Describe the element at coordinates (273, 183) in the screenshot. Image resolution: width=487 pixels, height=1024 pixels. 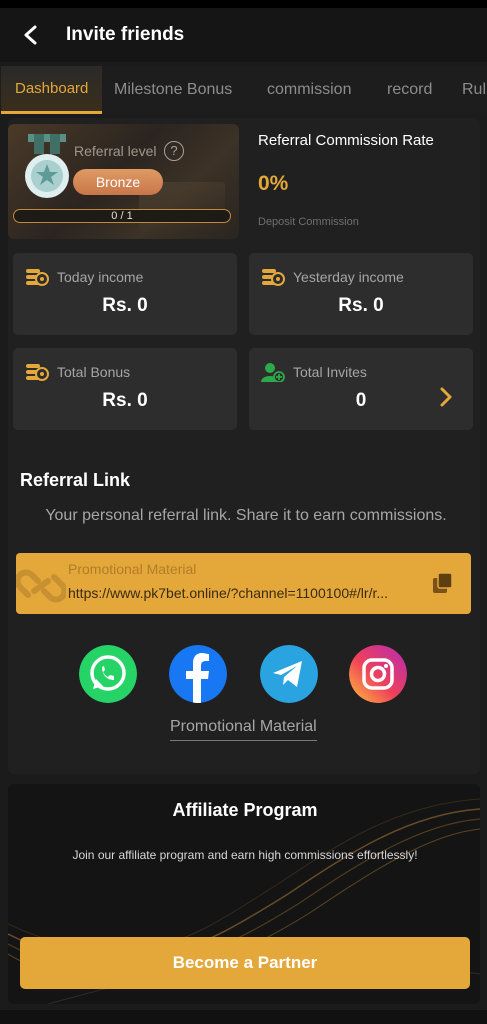
I see `commission-rate-value: 0%` at that location.